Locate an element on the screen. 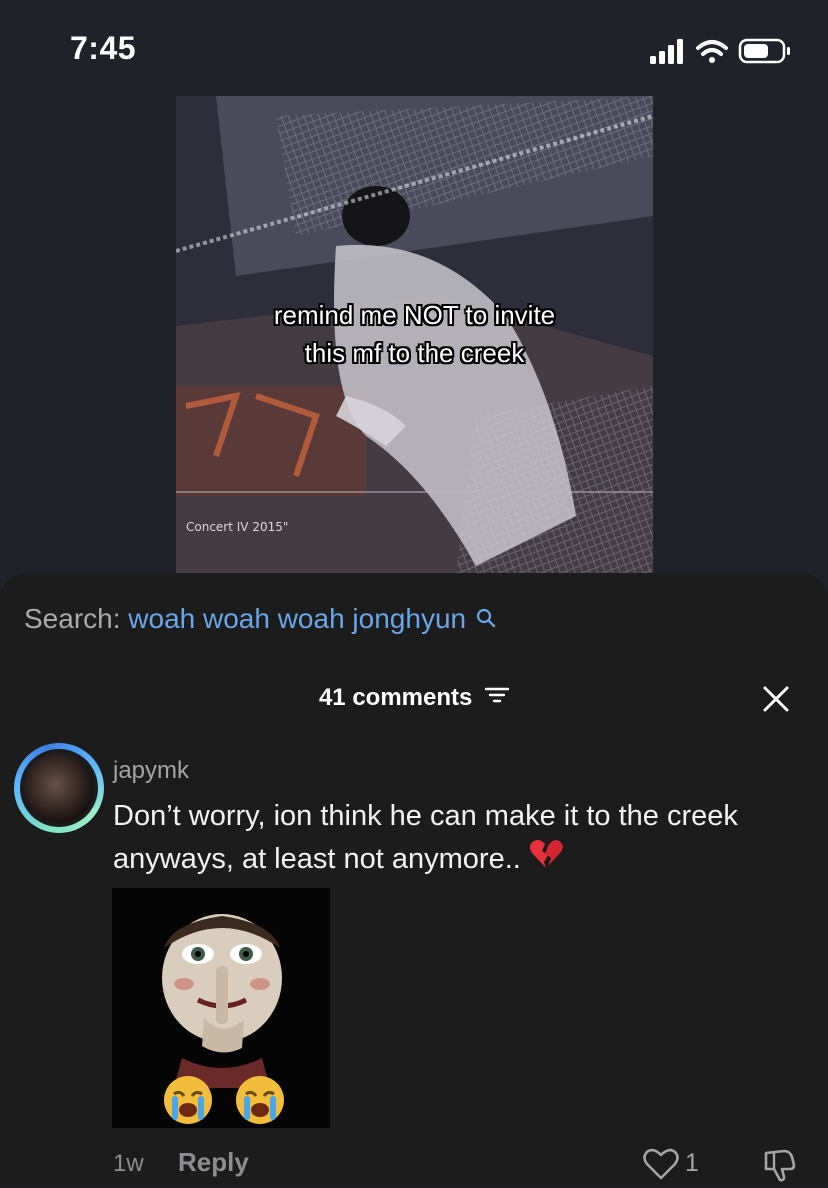 This screenshot has height=1188, width=828. comment-attached-image is located at coordinates (221, 1008).